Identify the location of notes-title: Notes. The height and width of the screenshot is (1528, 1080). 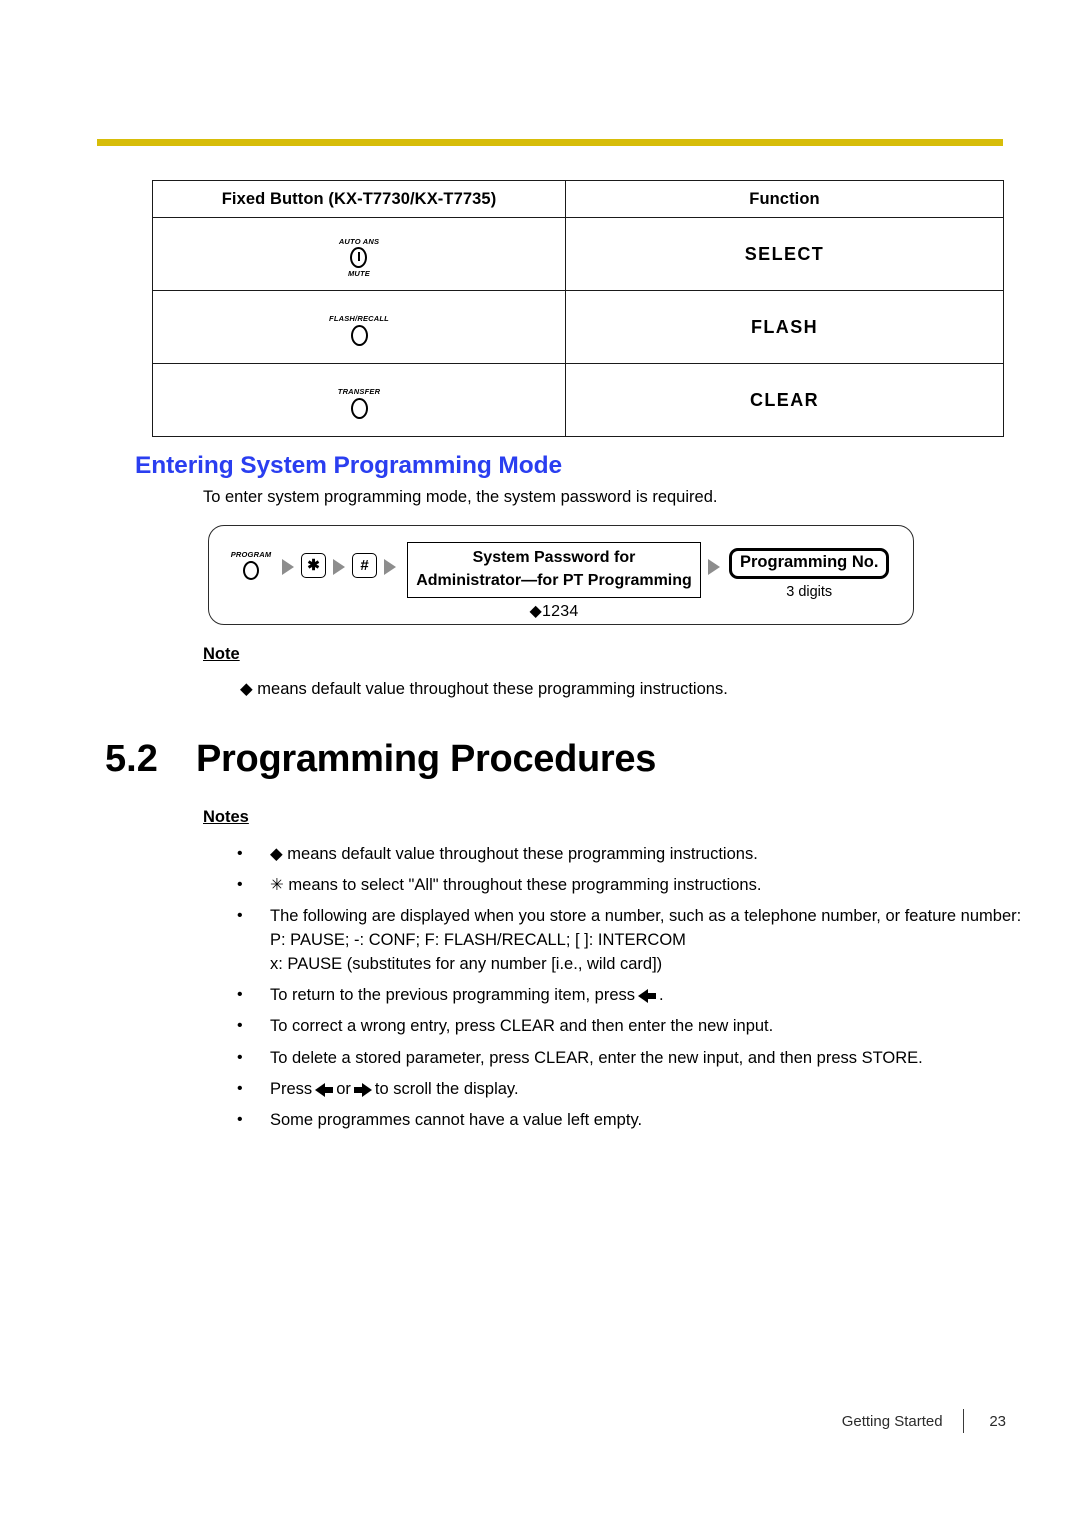
(226, 817).